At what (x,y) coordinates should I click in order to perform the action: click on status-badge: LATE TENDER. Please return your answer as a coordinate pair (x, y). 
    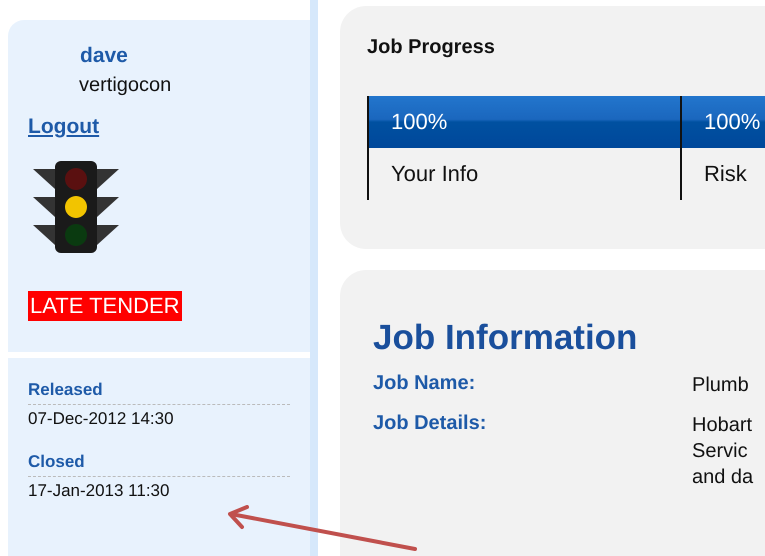
    Looking at the image, I should click on (105, 306).